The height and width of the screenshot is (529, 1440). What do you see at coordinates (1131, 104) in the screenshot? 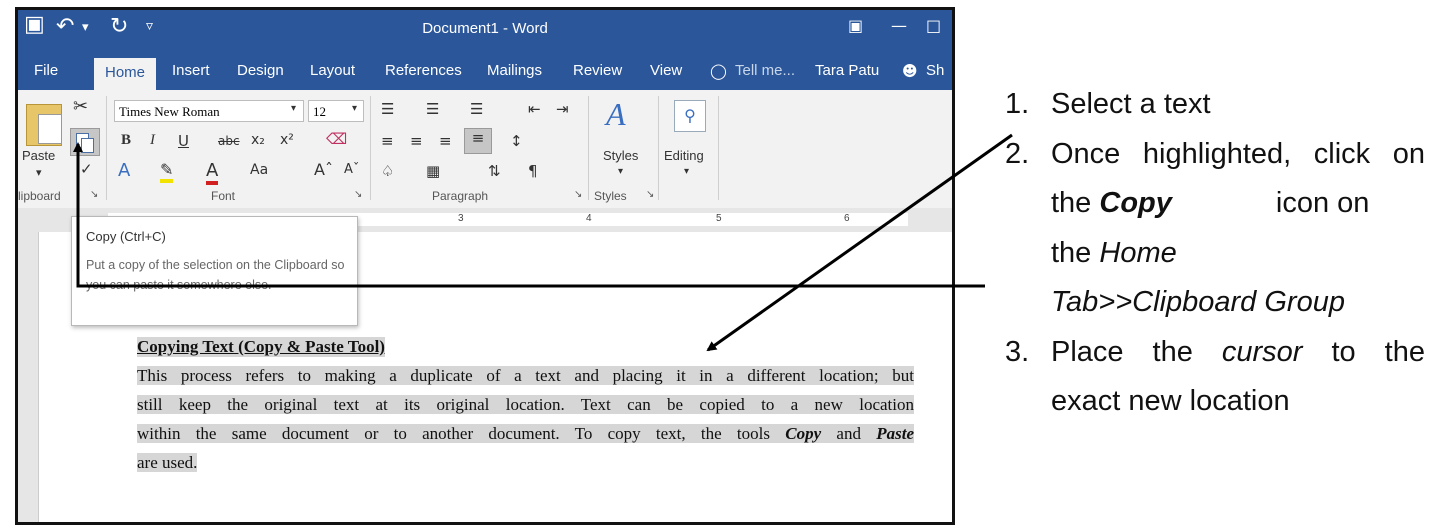
I see `step-text: Select a text` at bounding box center [1131, 104].